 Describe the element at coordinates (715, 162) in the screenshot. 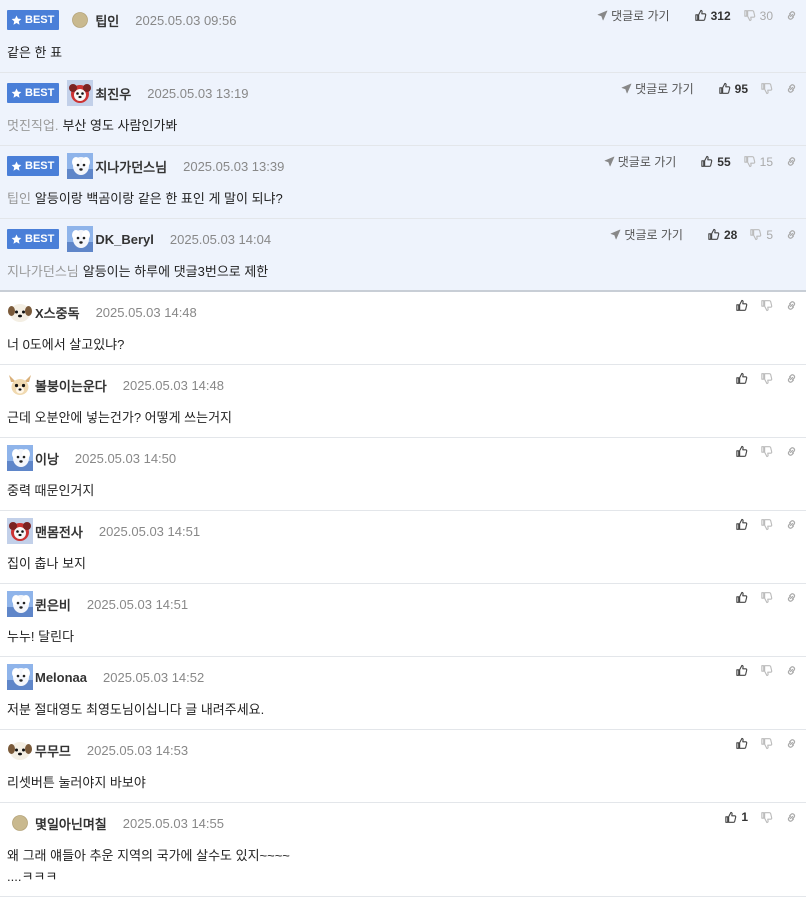

I see `like-button: 55` at that location.